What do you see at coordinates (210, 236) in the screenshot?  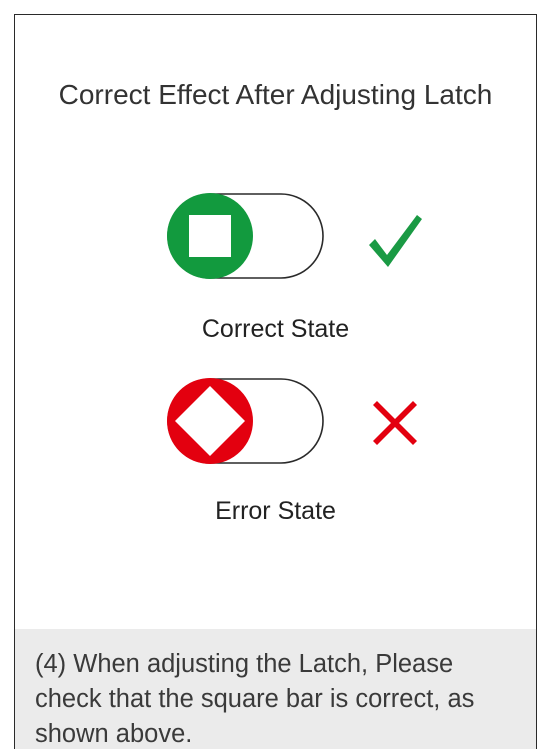 I see `square-bar-icon` at bounding box center [210, 236].